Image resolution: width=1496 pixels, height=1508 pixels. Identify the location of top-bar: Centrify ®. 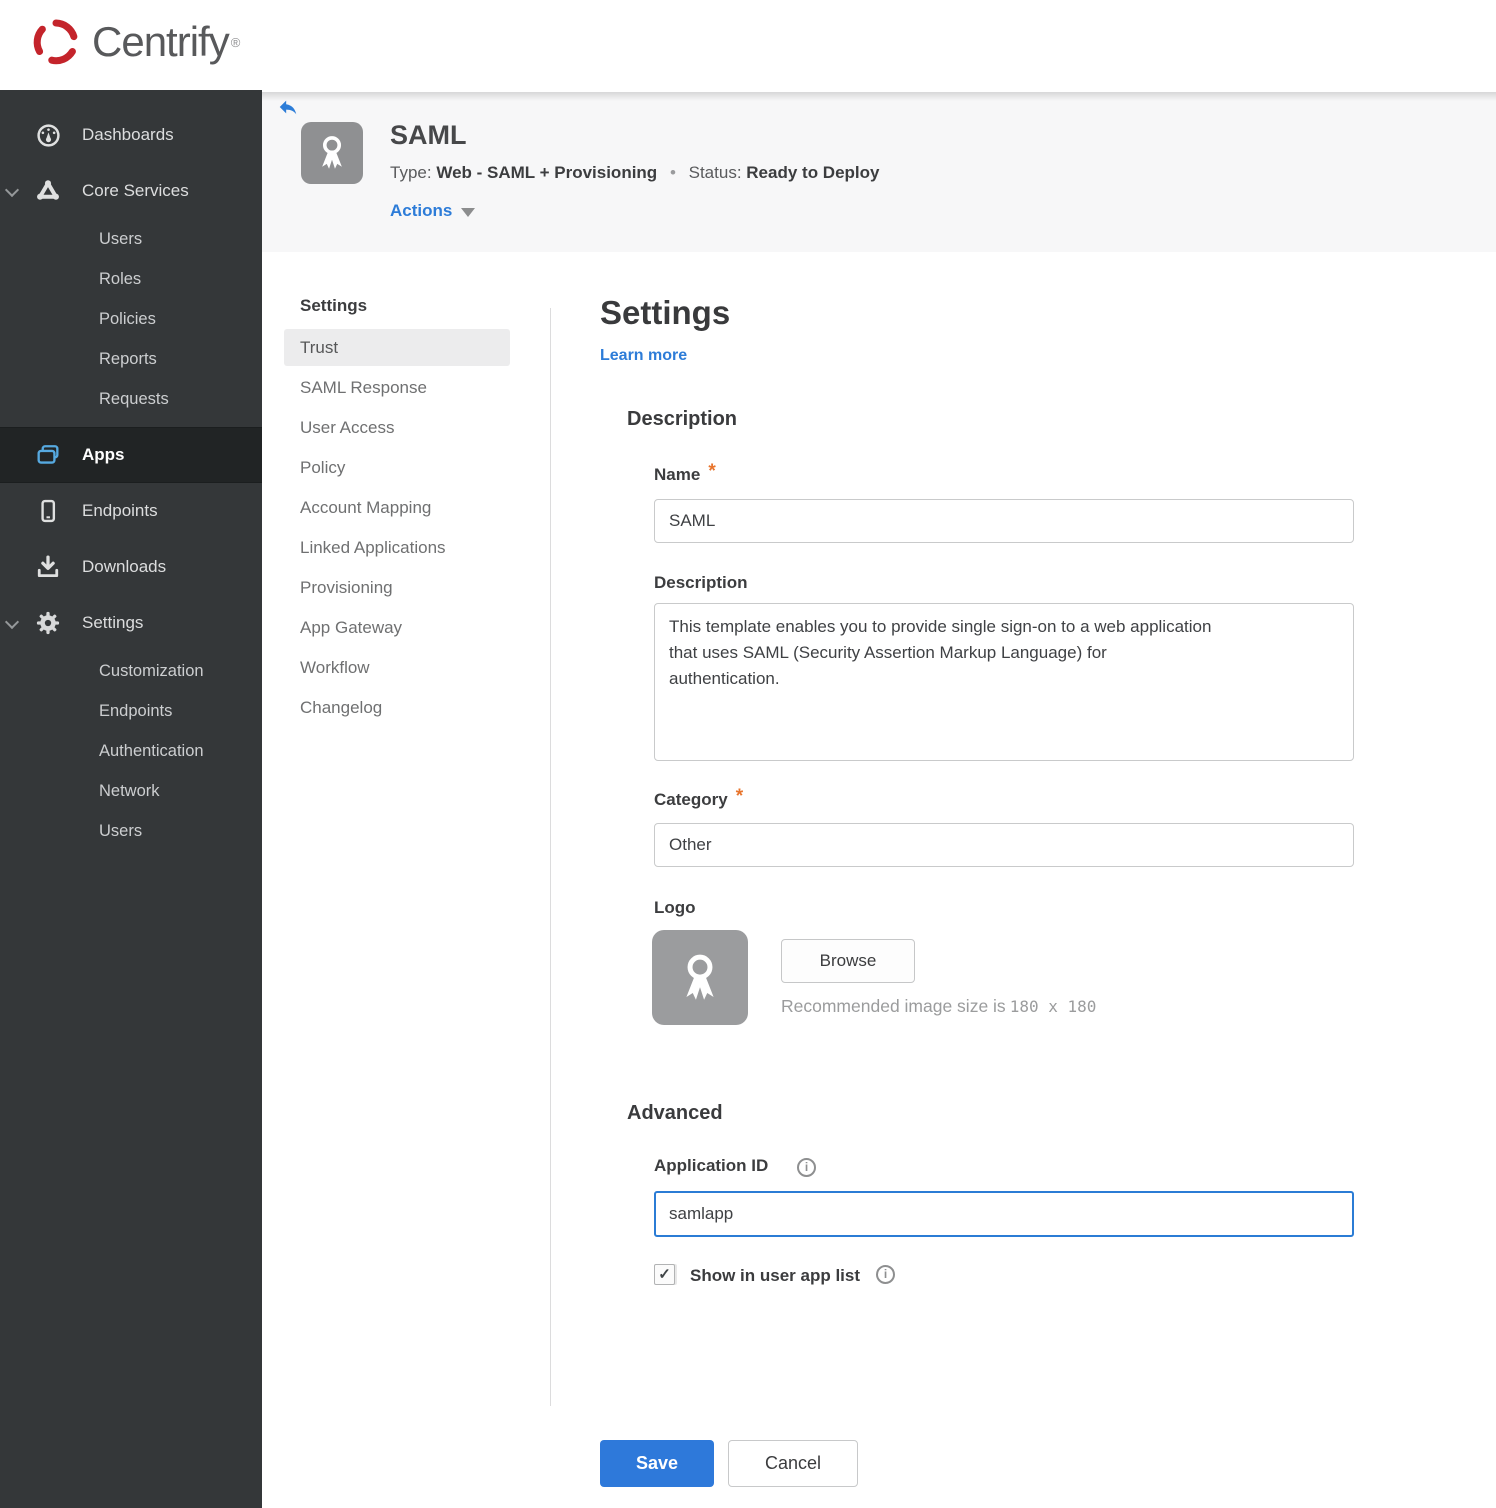
(748, 45).